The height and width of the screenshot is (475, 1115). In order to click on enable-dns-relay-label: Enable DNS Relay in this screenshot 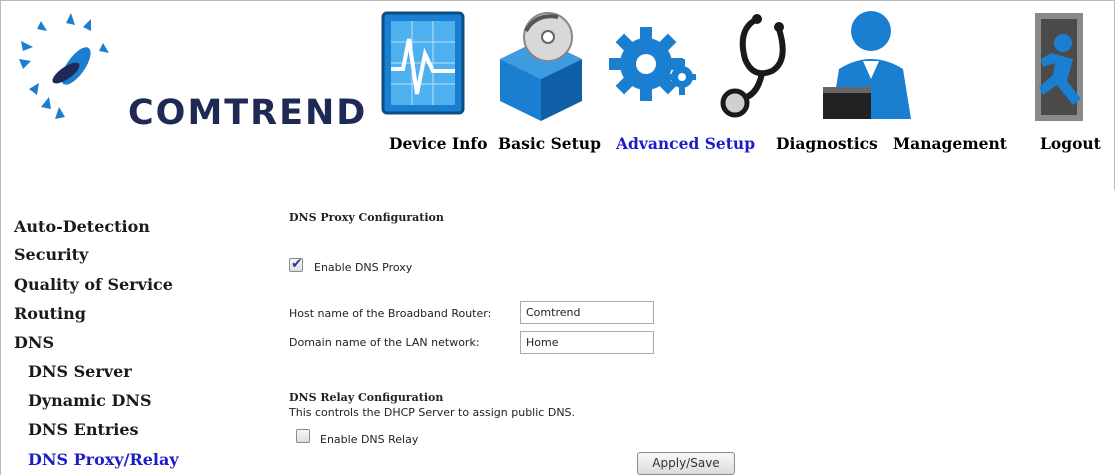, I will do `click(369, 439)`.